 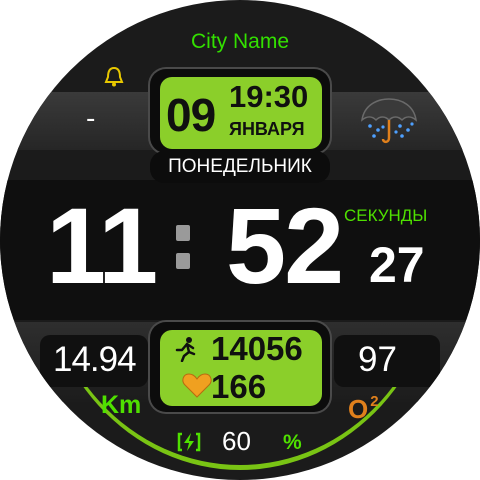 What do you see at coordinates (377, 359) in the screenshot?
I see `oxygen-value: 97` at bounding box center [377, 359].